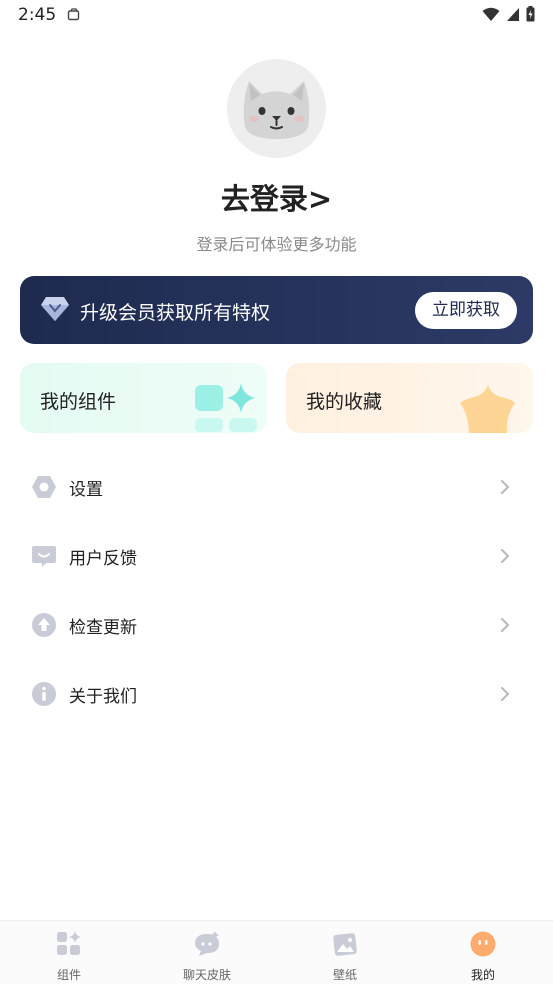 The image size is (553, 984). Describe the element at coordinates (276, 244) in the screenshot. I see `login-subtitle: 登录后可体验更多功能` at that location.